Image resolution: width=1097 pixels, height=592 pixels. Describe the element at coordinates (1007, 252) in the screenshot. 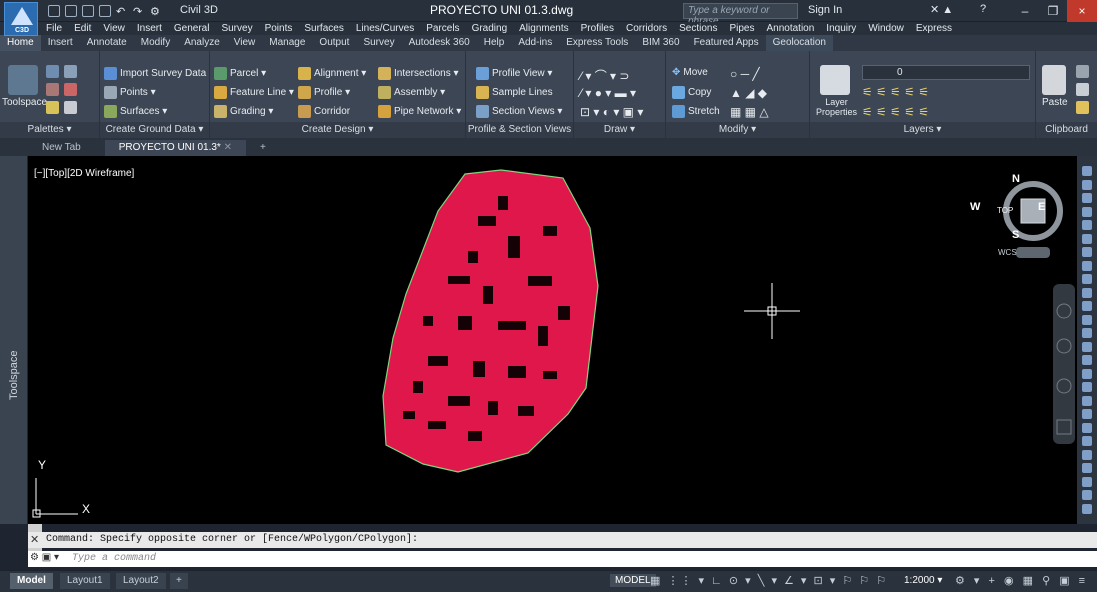

I see `wcs-menu: WCS` at that location.